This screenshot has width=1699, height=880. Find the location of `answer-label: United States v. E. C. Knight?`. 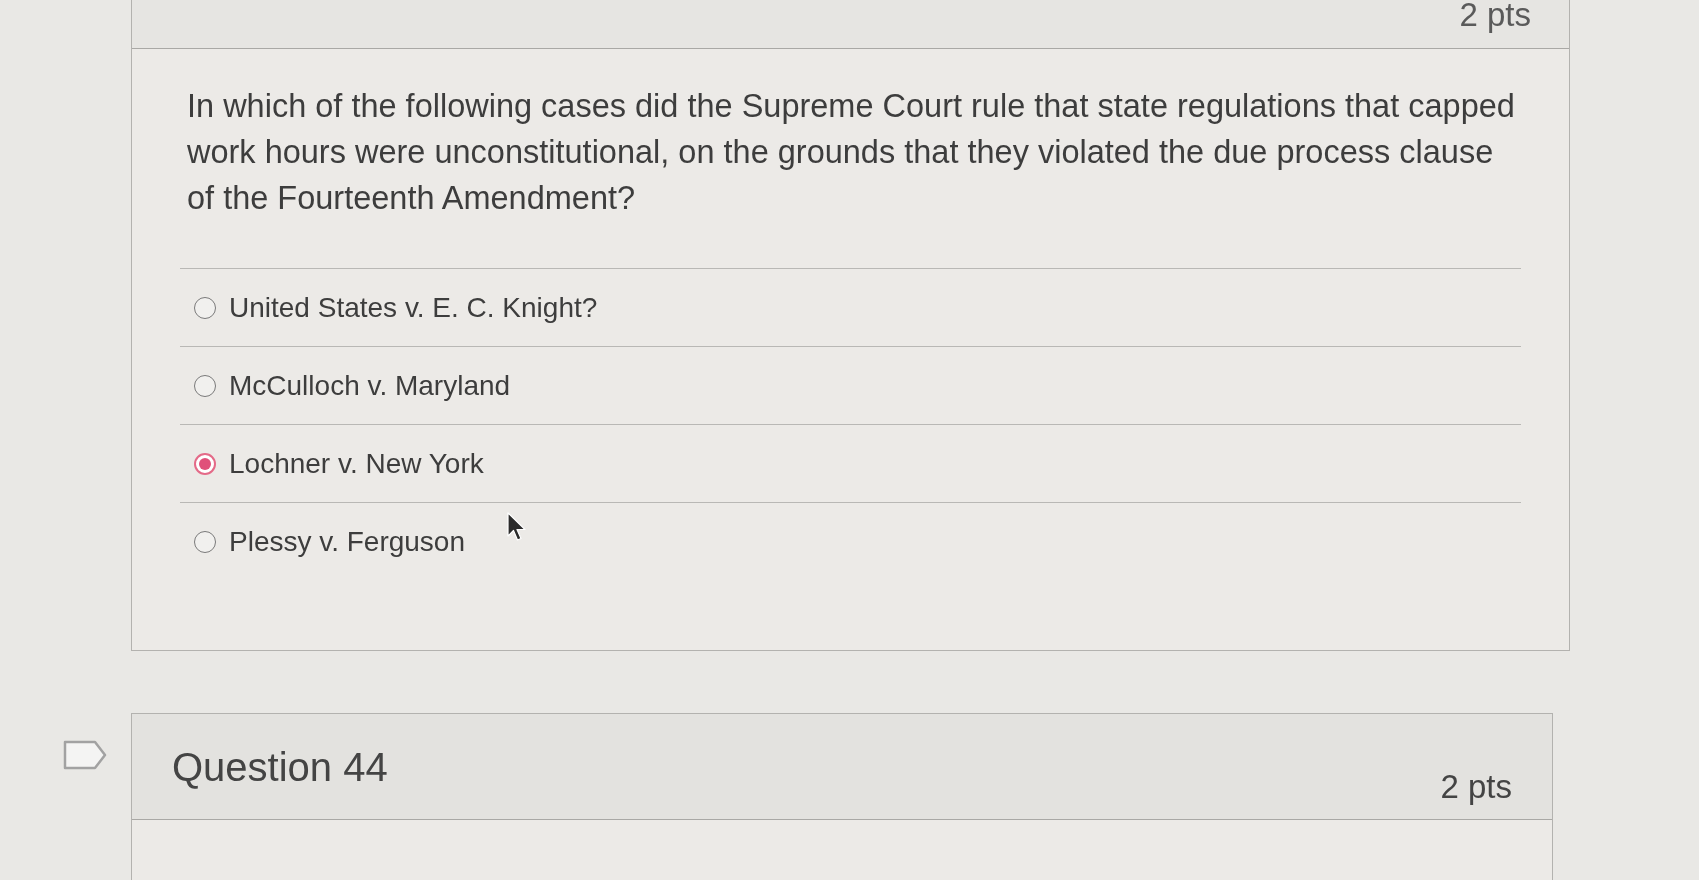

answer-label: United States v. E. C. Knight? is located at coordinates (413, 307).